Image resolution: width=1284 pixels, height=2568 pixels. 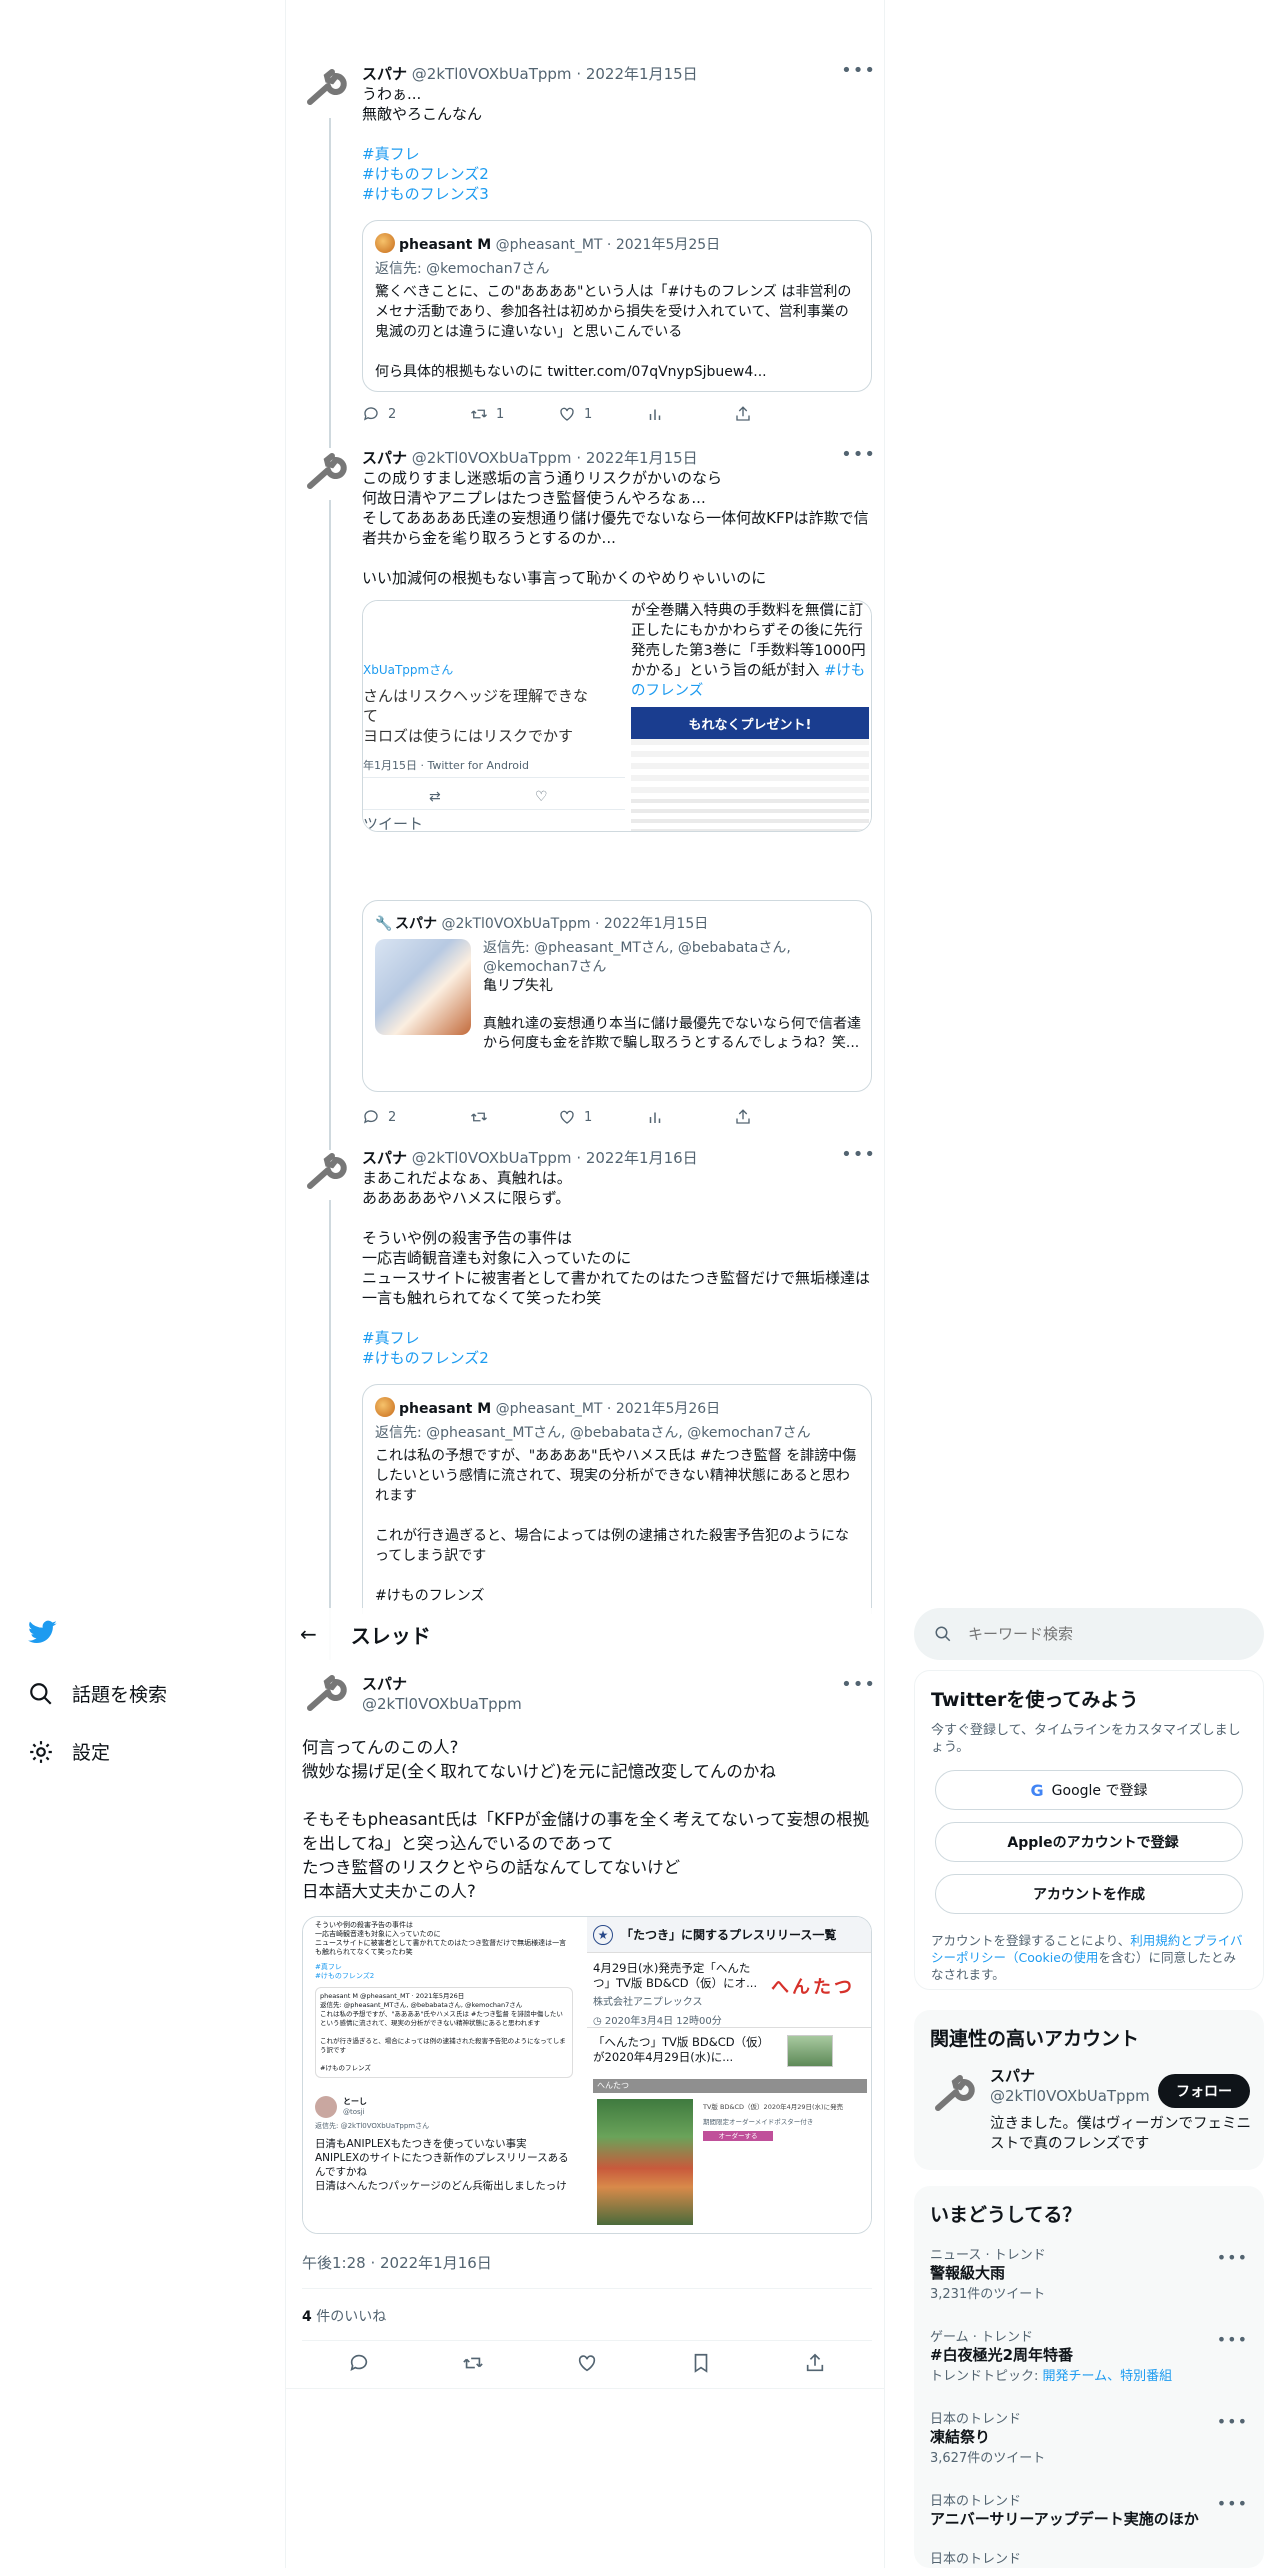 What do you see at coordinates (344, 2316) in the screenshot?
I see `likes-summary: 4 件のいいね` at bounding box center [344, 2316].